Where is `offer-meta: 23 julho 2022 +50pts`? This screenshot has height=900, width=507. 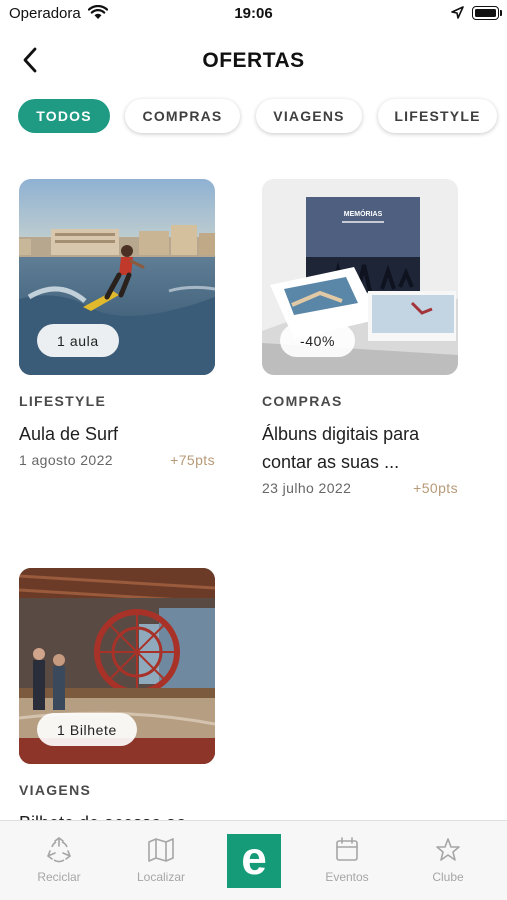
offer-meta: 23 julho 2022 +50pts is located at coordinates (360, 488).